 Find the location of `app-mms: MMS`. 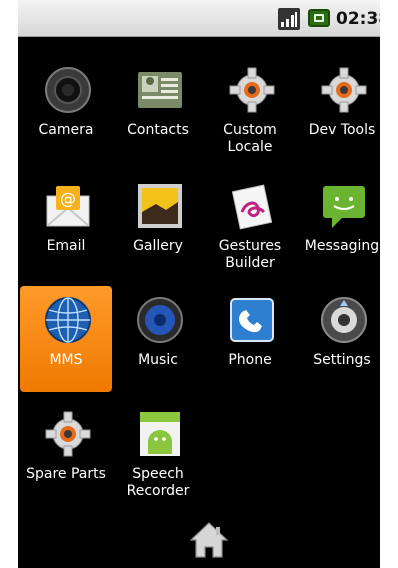

app-mms: MMS is located at coordinates (66, 339).